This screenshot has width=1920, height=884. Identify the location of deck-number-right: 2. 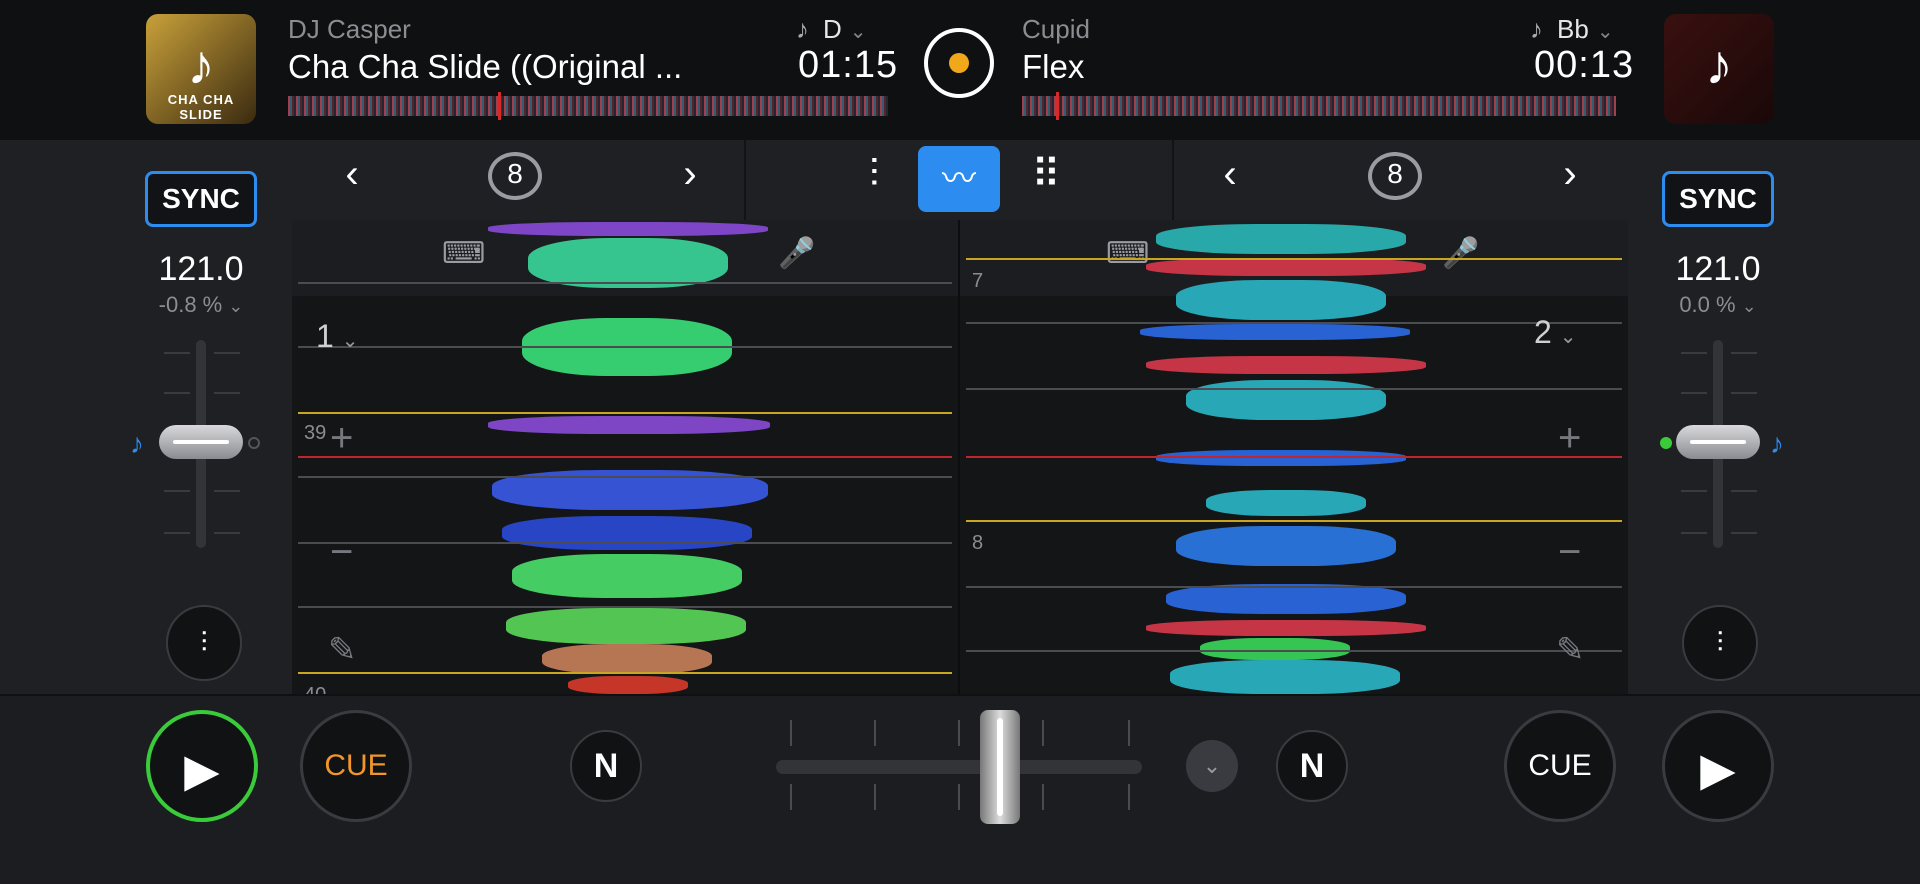
(1543, 332).